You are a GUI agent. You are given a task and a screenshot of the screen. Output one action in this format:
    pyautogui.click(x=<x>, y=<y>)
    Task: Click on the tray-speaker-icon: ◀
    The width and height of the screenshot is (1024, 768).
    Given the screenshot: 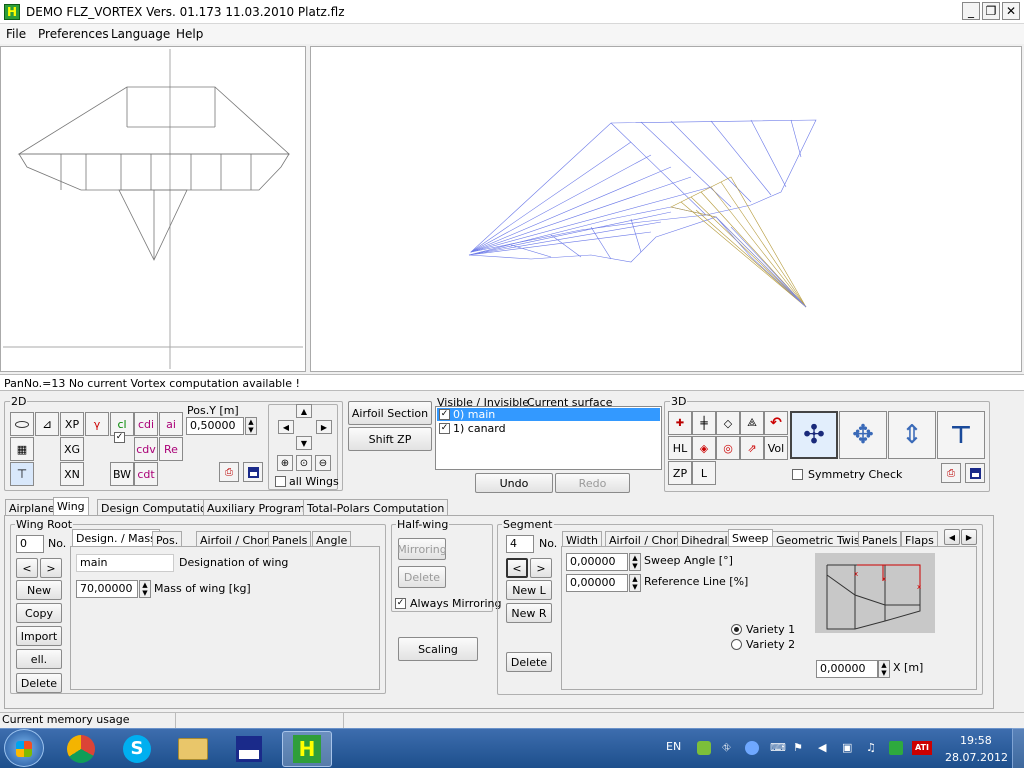 What is the action you would take?
    pyautogui.click(x=825, y=748)
    